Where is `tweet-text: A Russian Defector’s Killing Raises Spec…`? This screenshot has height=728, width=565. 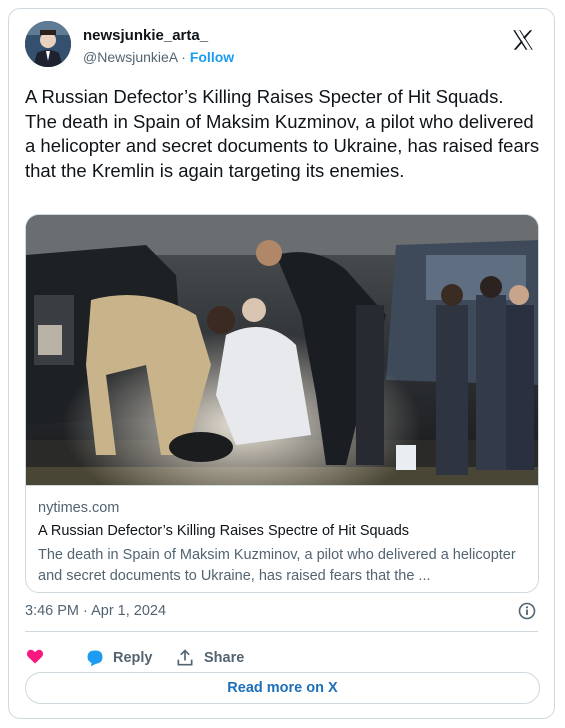 tweet-text: A Russian Defector’s Killing Raises Spec… is located at coordinates (282, 133).